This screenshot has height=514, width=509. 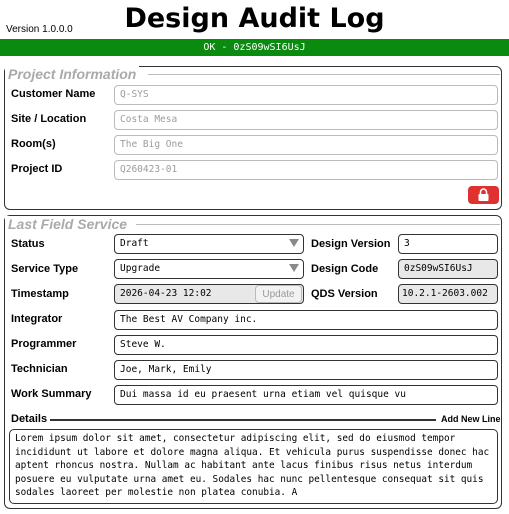 What do you see at coordinates (209, 244) in the screenshot?
I see `status-select: Draft` at bounding box center [209, 244].